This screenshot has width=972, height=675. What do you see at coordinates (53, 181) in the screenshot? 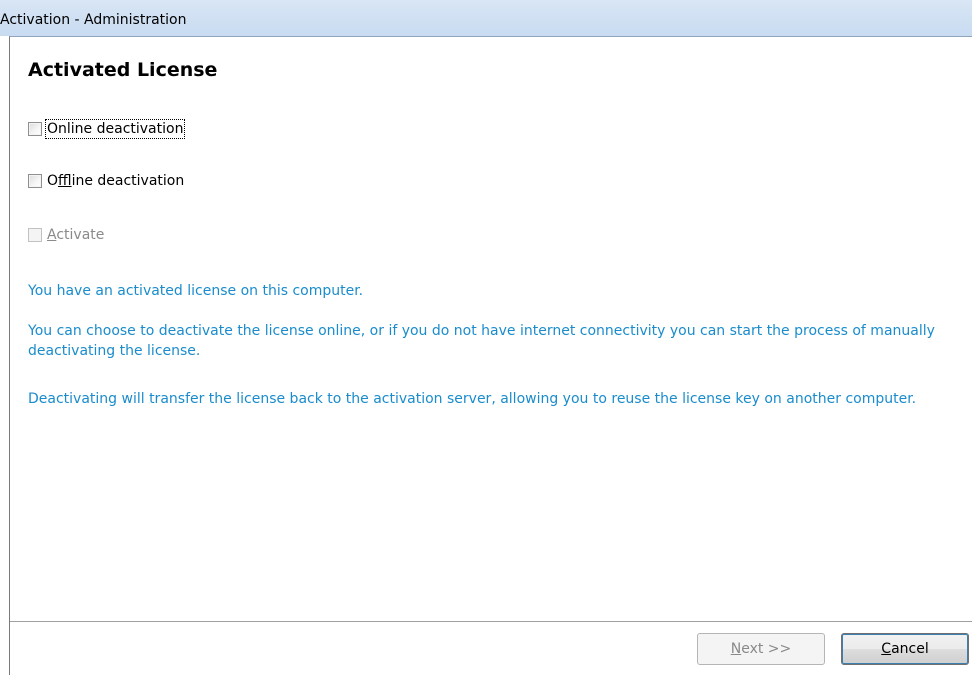
I see `offline-label-pre: O` at bounding box center [53, 181].